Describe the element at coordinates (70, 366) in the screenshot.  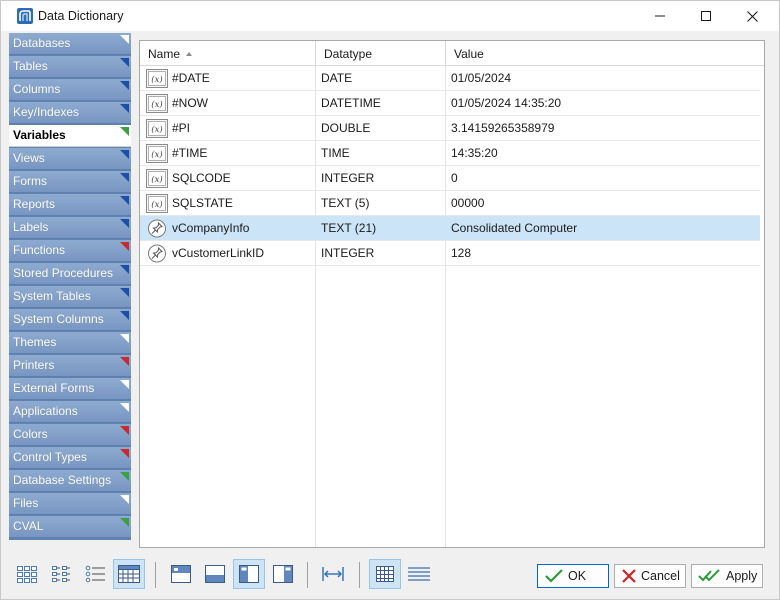
I see `sidebar-item-printers: Printers` at that location.